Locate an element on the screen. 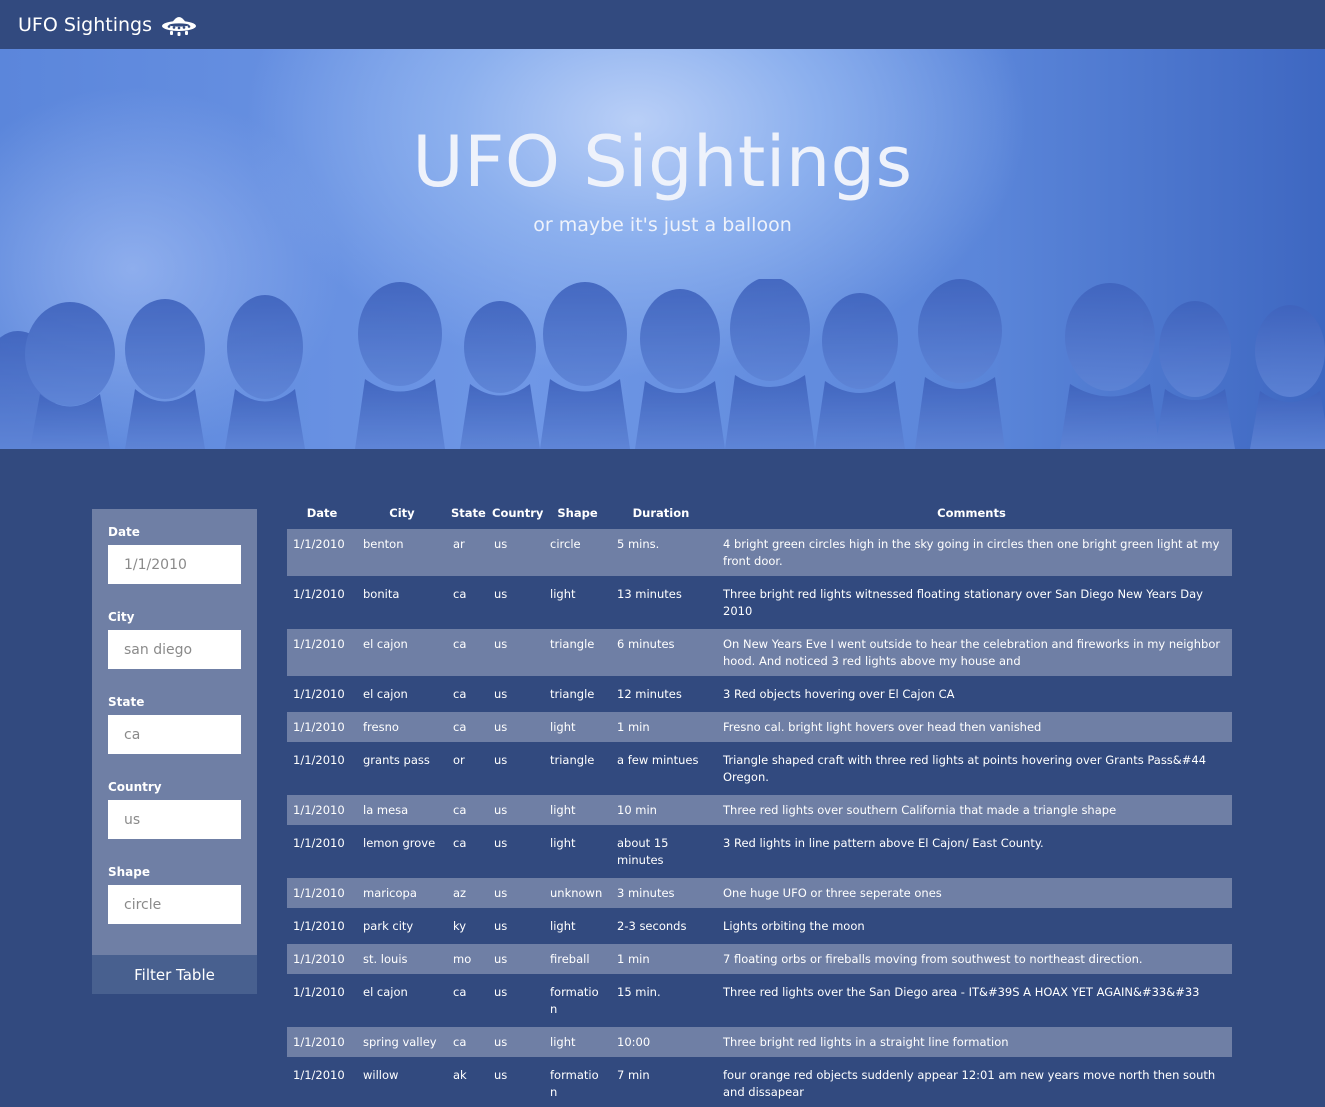 This screenshot has height=1107, width=1325. column-header-date: Date is located at coordinates (322, 512).